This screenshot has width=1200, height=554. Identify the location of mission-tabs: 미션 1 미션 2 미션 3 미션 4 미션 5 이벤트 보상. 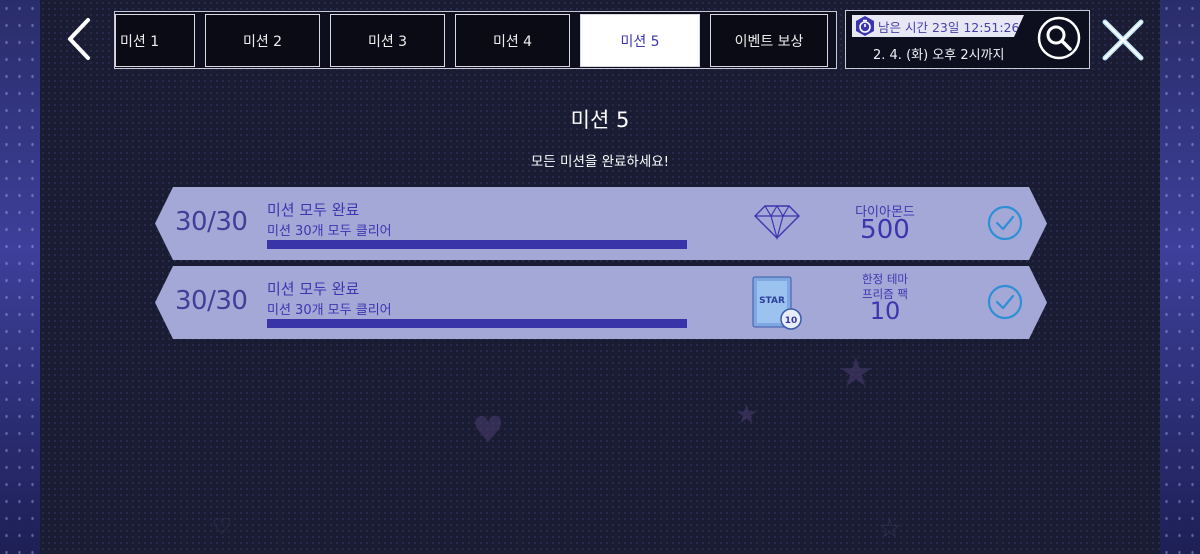
(475, 40).